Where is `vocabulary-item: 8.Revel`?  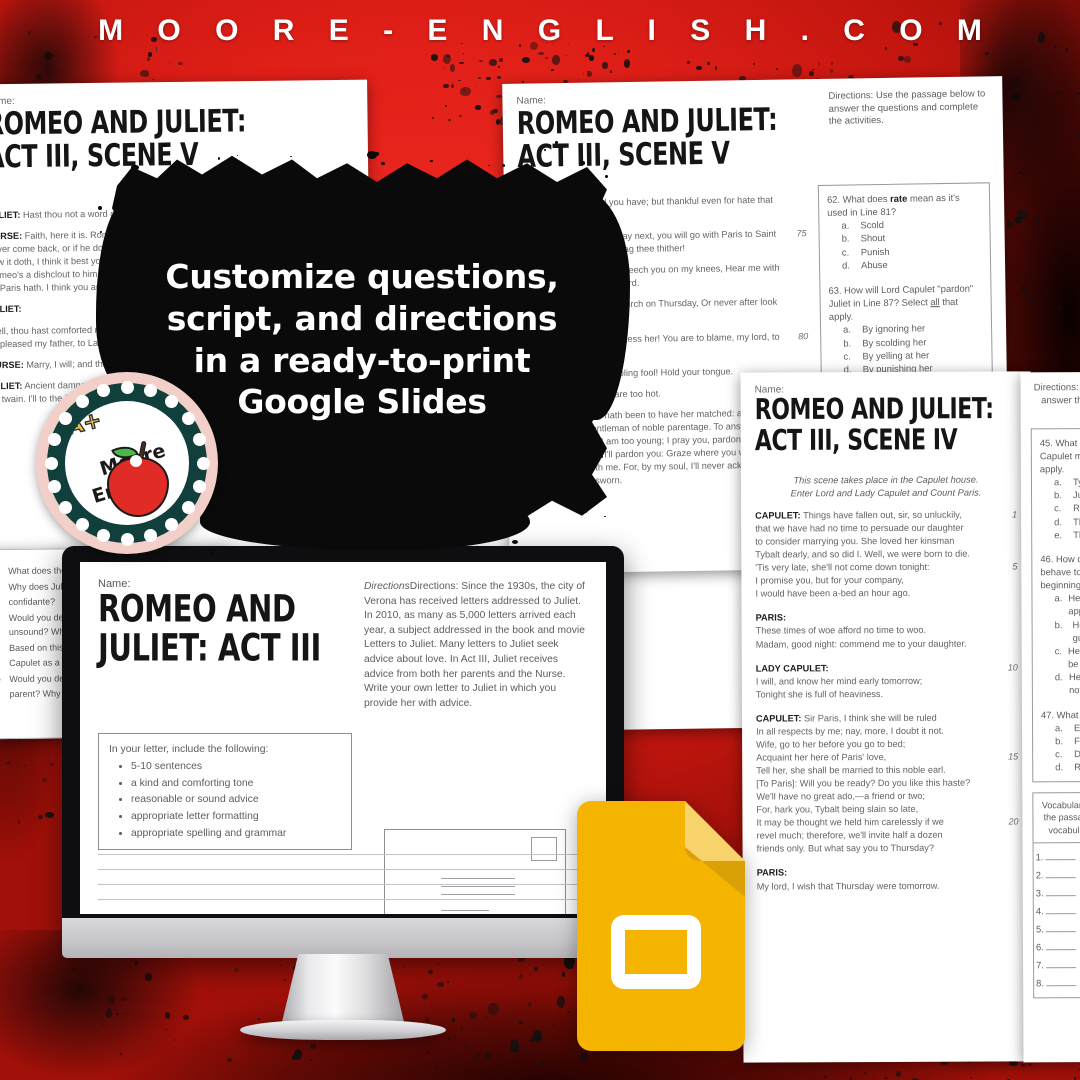 vocabulary-item: 8.Revel is located at coordinates (1058, 983).